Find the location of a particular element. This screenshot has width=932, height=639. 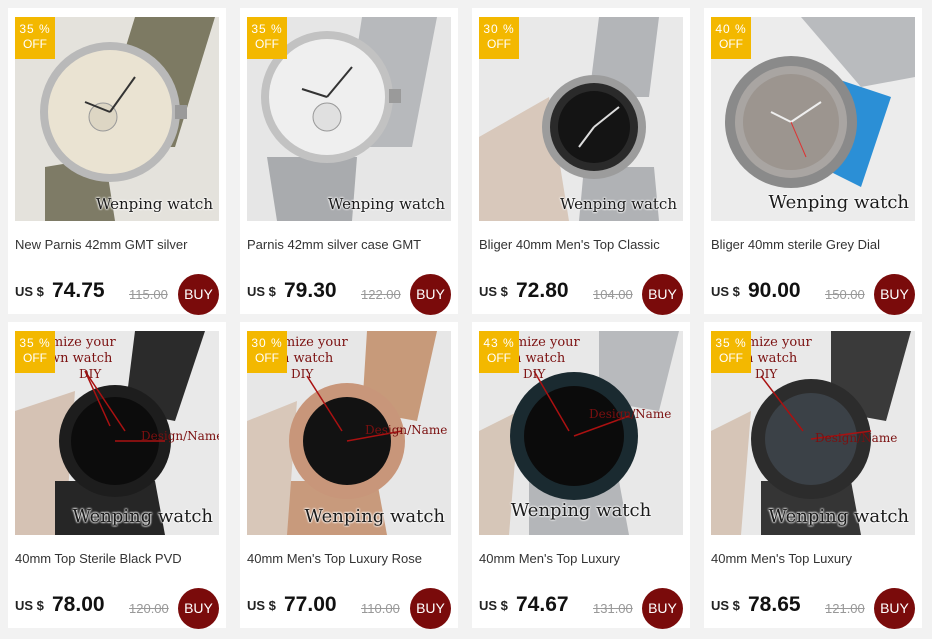

price-row: US $ 78.00 120.00 BUY is located at coordinates (117, 605).